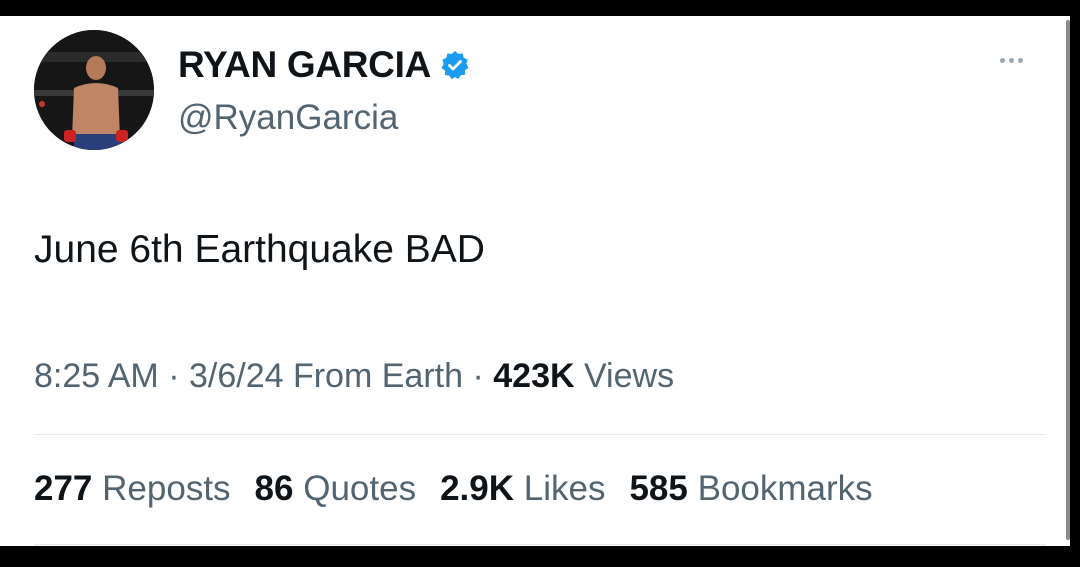  Describe the element at coordinates (360, 488) in the screenshot. I see `quotes-label: Quotes` at that location.